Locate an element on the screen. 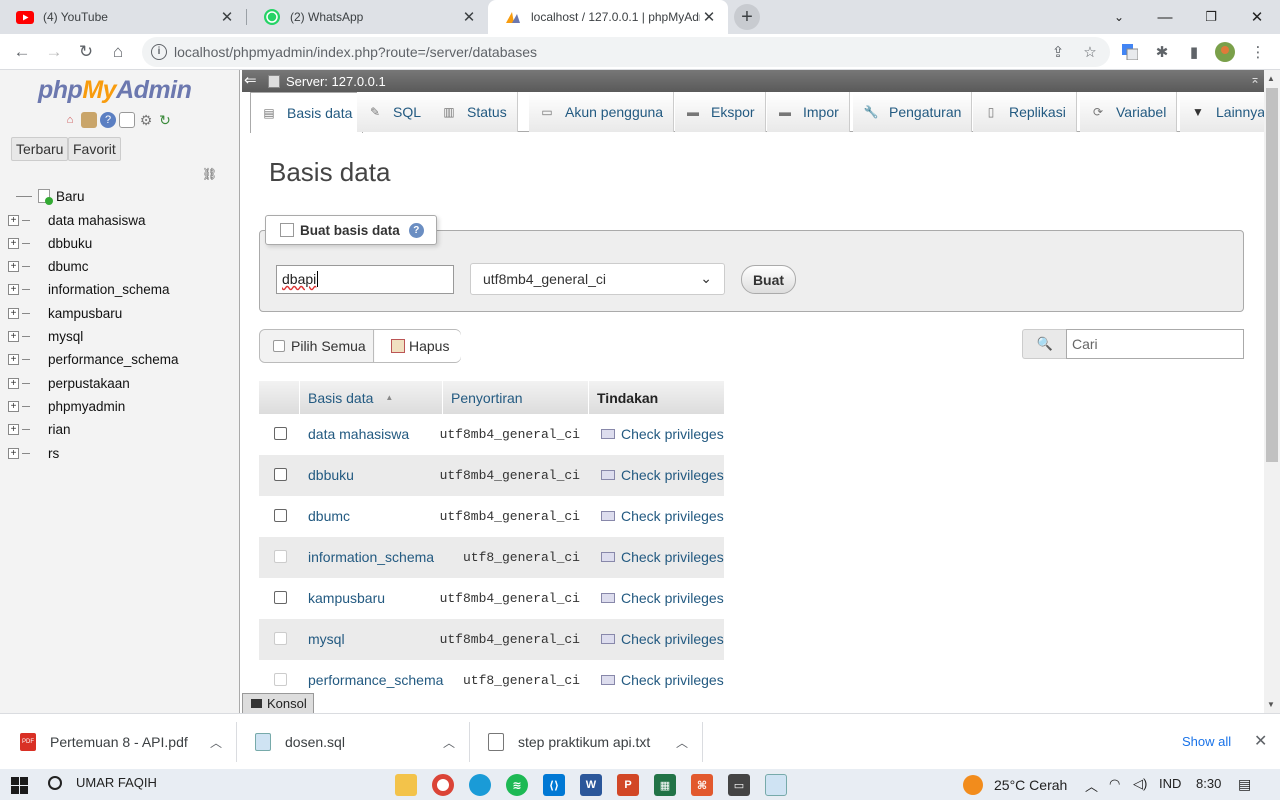 Image resolution: width=1280 pixels, height=800 pixels. tab-status: ▥ Status is located at coordinates (474, 112).